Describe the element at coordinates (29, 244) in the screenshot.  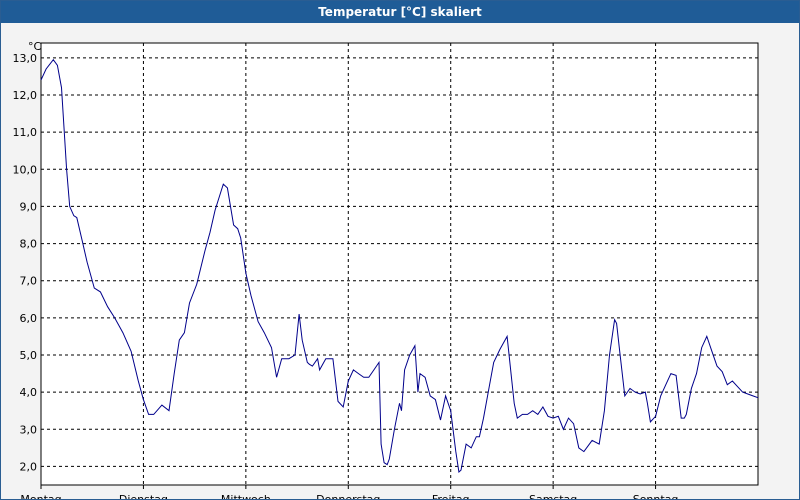
I see `y-tick-label: 8,0` at that location.